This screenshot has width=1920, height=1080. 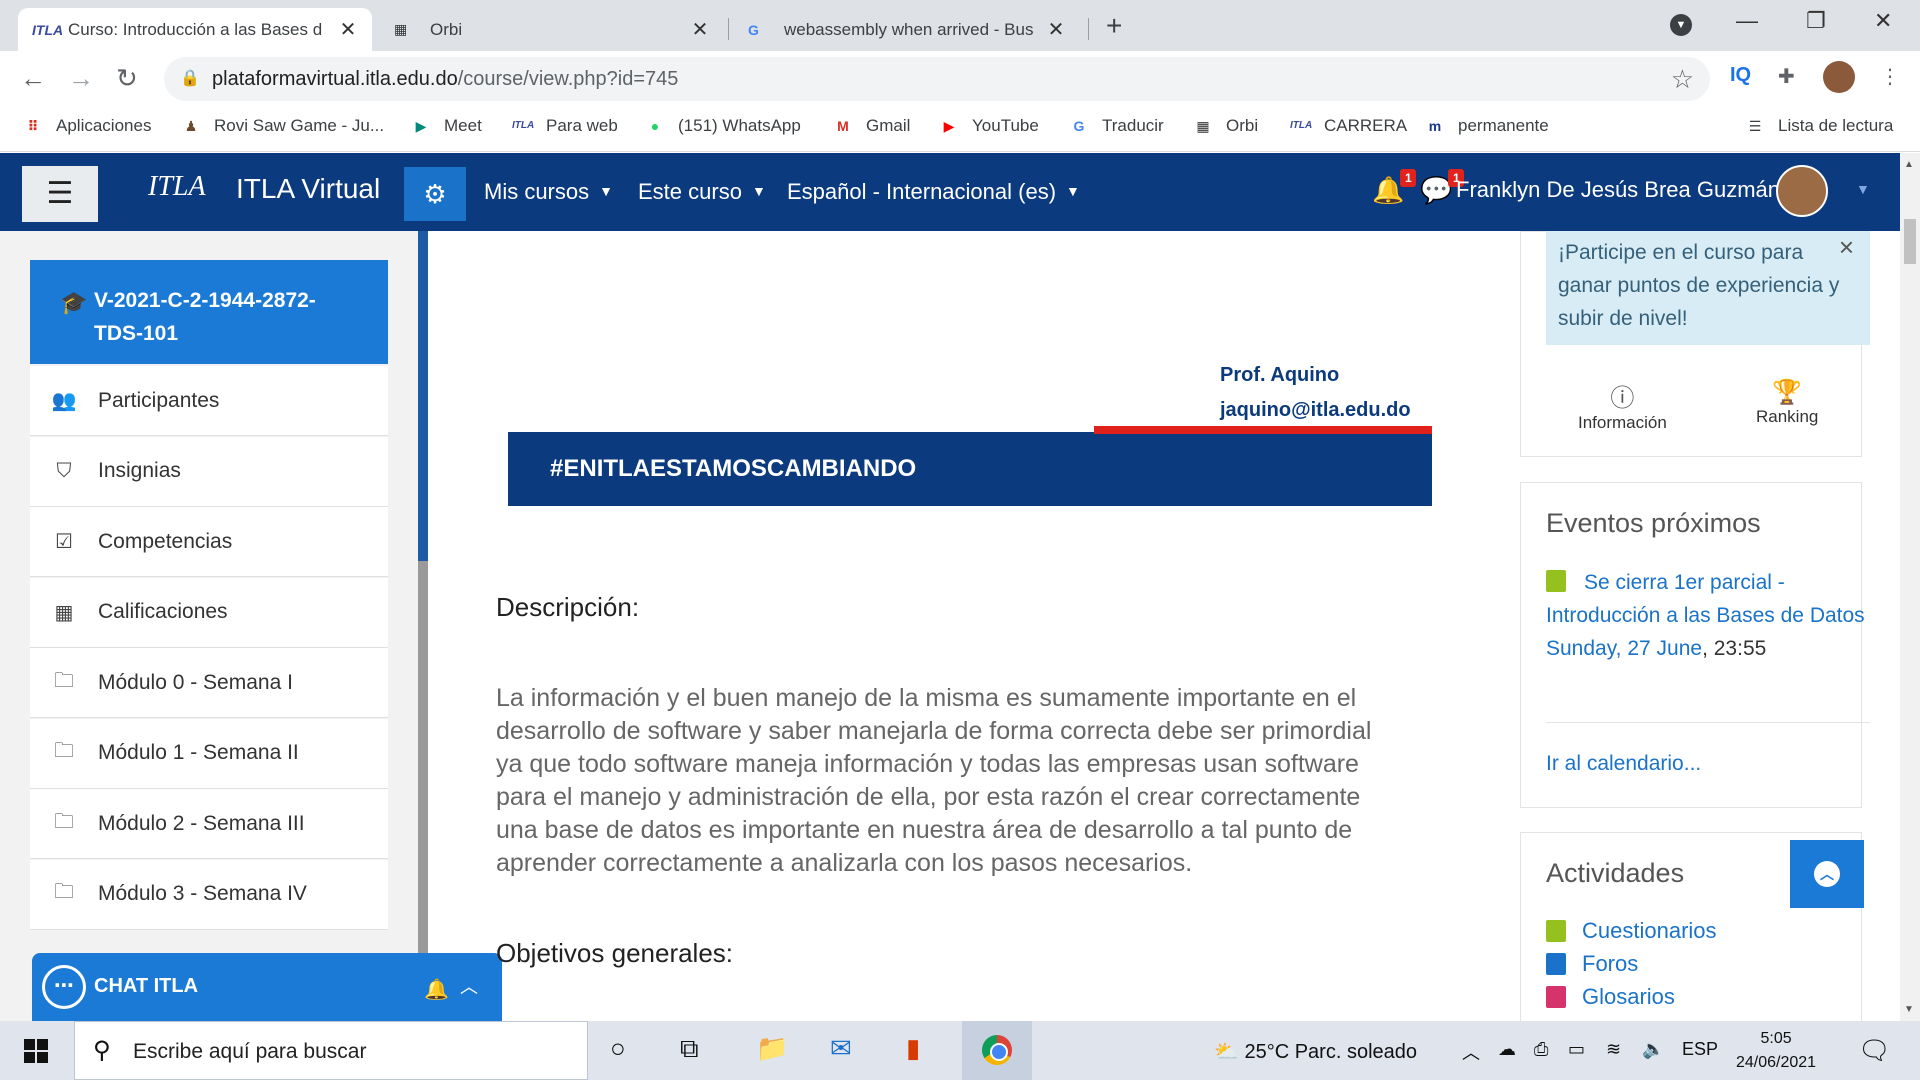 I want to click on activity-link: Cuestionarios, so click(x=1631, y=931).